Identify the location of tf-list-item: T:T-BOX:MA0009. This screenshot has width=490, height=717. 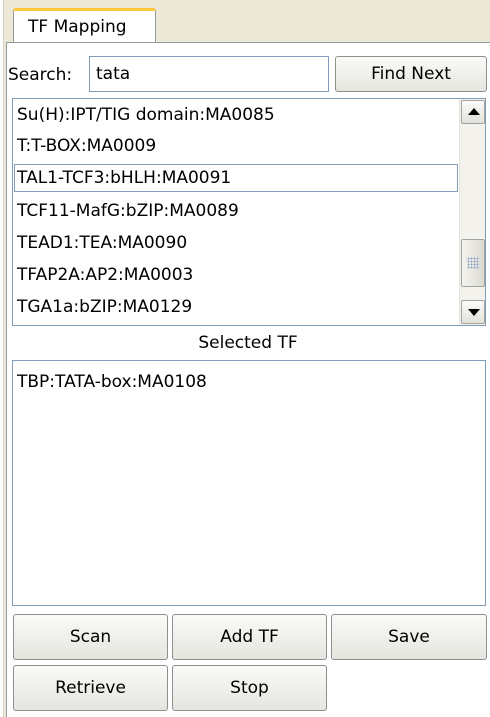
(236, 146).